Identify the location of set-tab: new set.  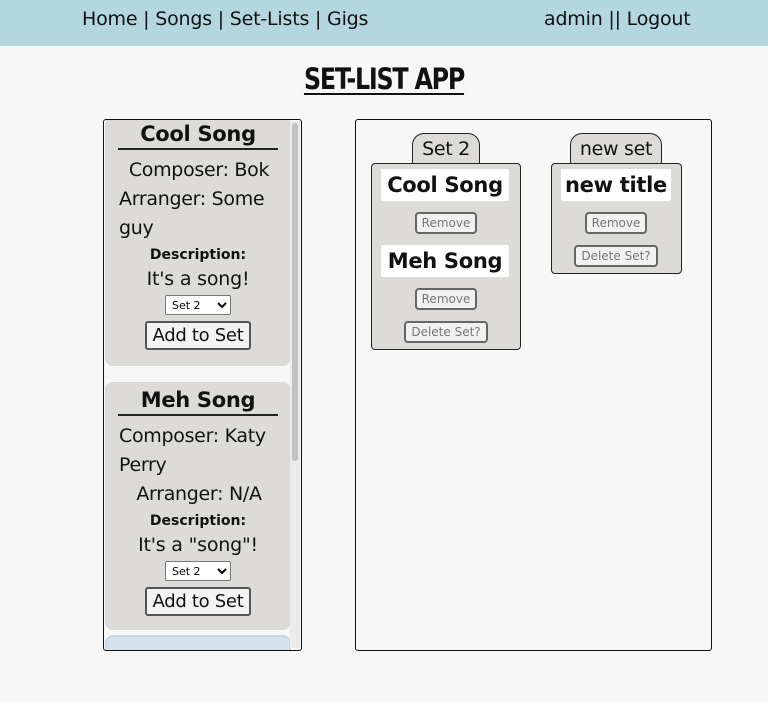
(616, 148).